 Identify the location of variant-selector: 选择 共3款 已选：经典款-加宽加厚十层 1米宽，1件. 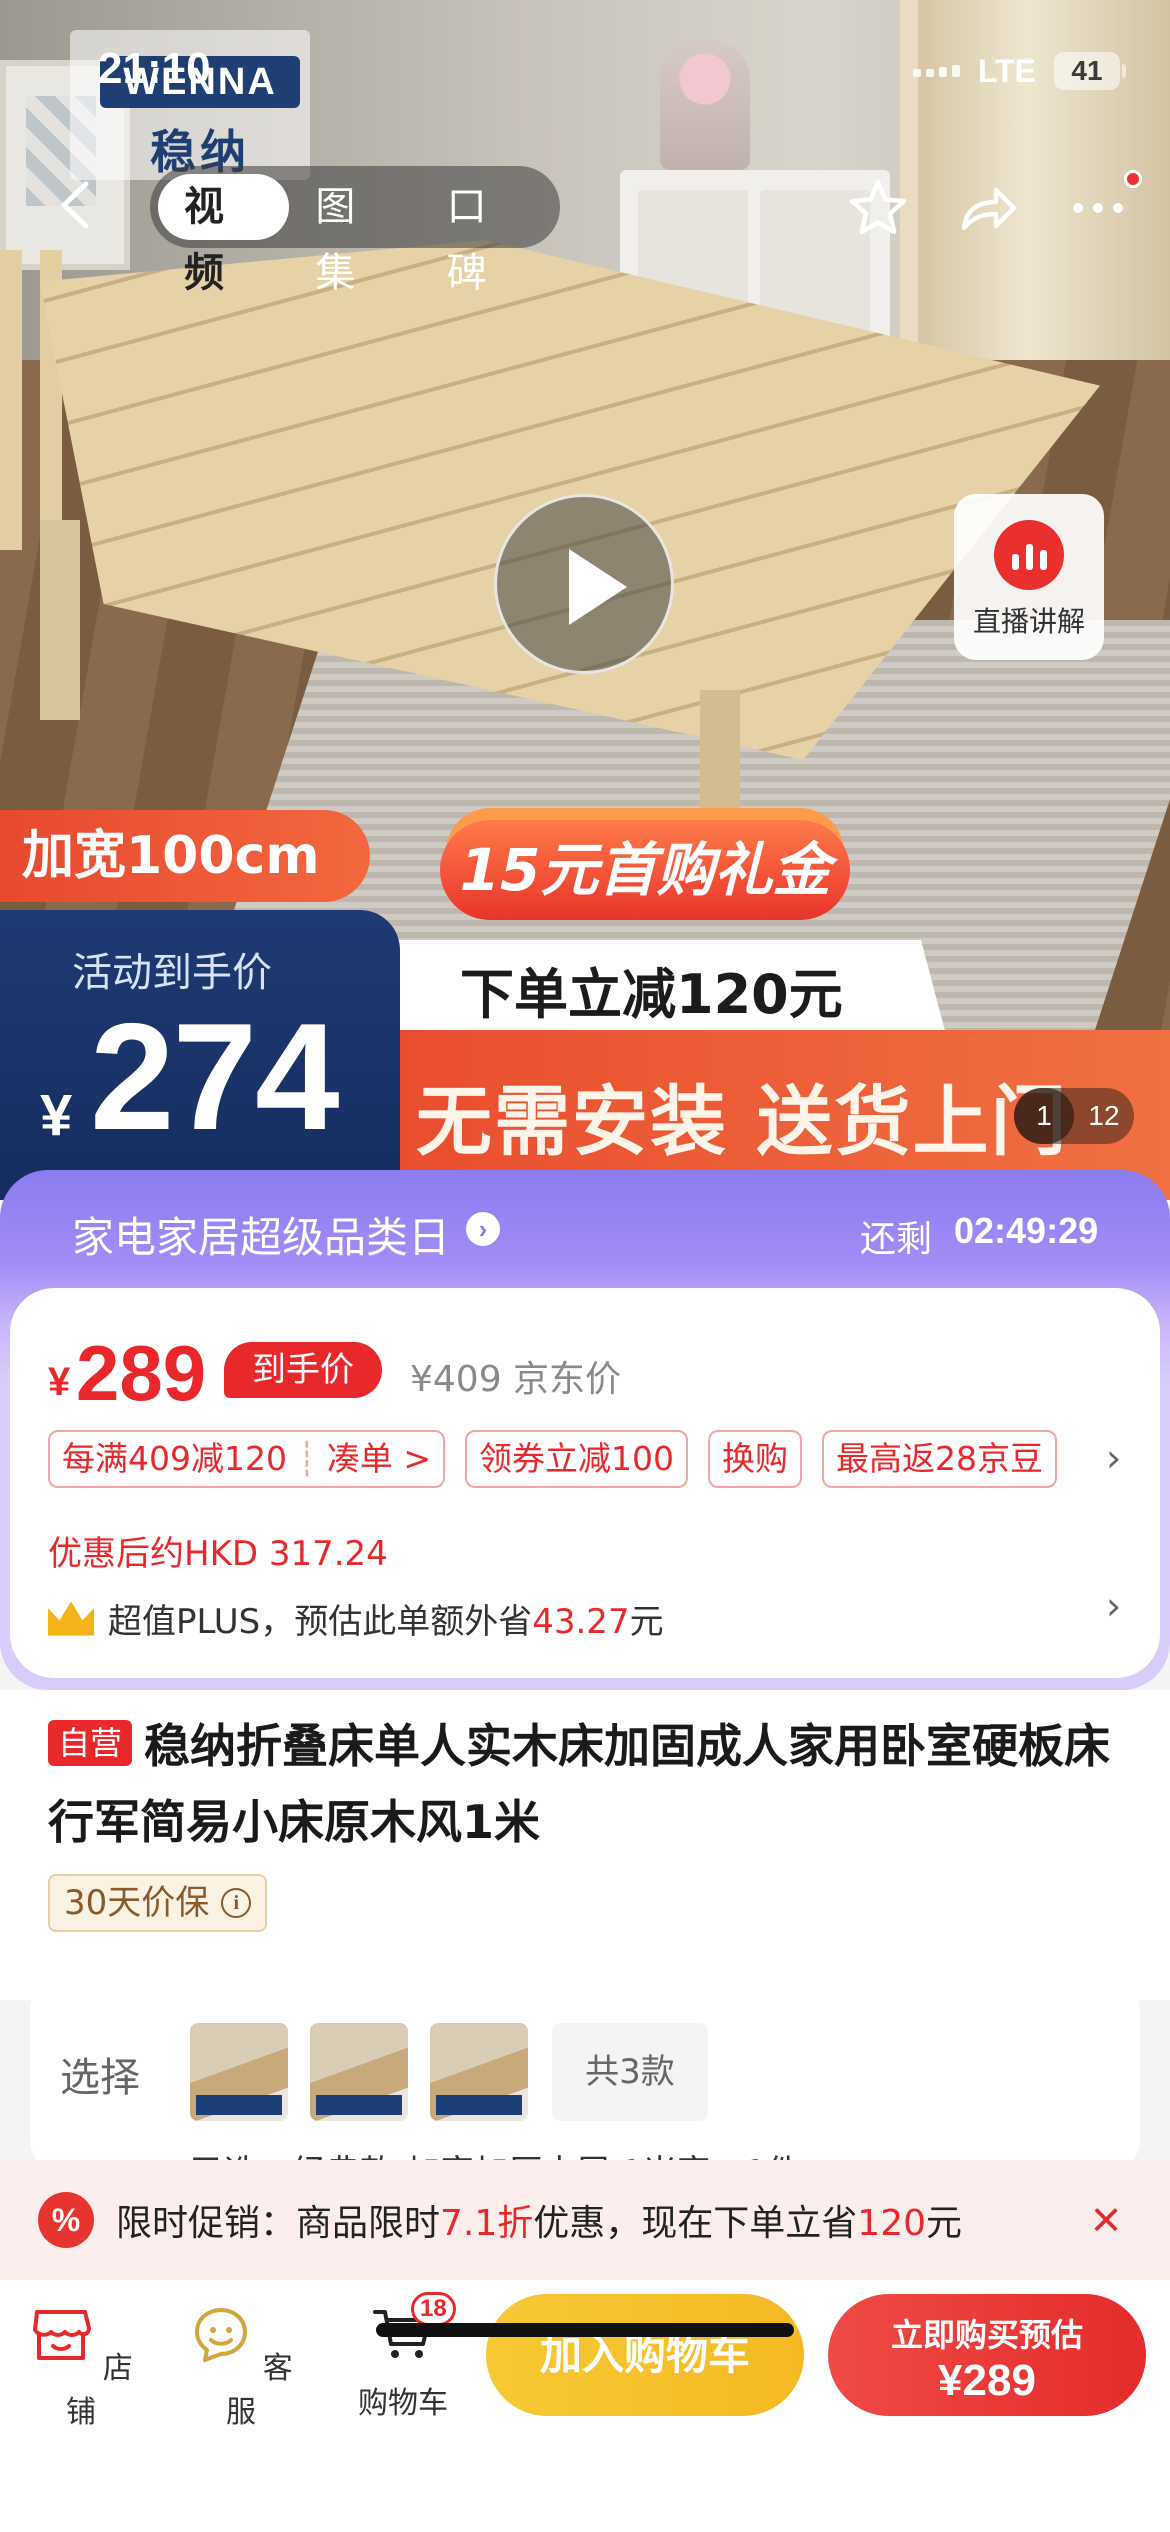
(585, 2084).